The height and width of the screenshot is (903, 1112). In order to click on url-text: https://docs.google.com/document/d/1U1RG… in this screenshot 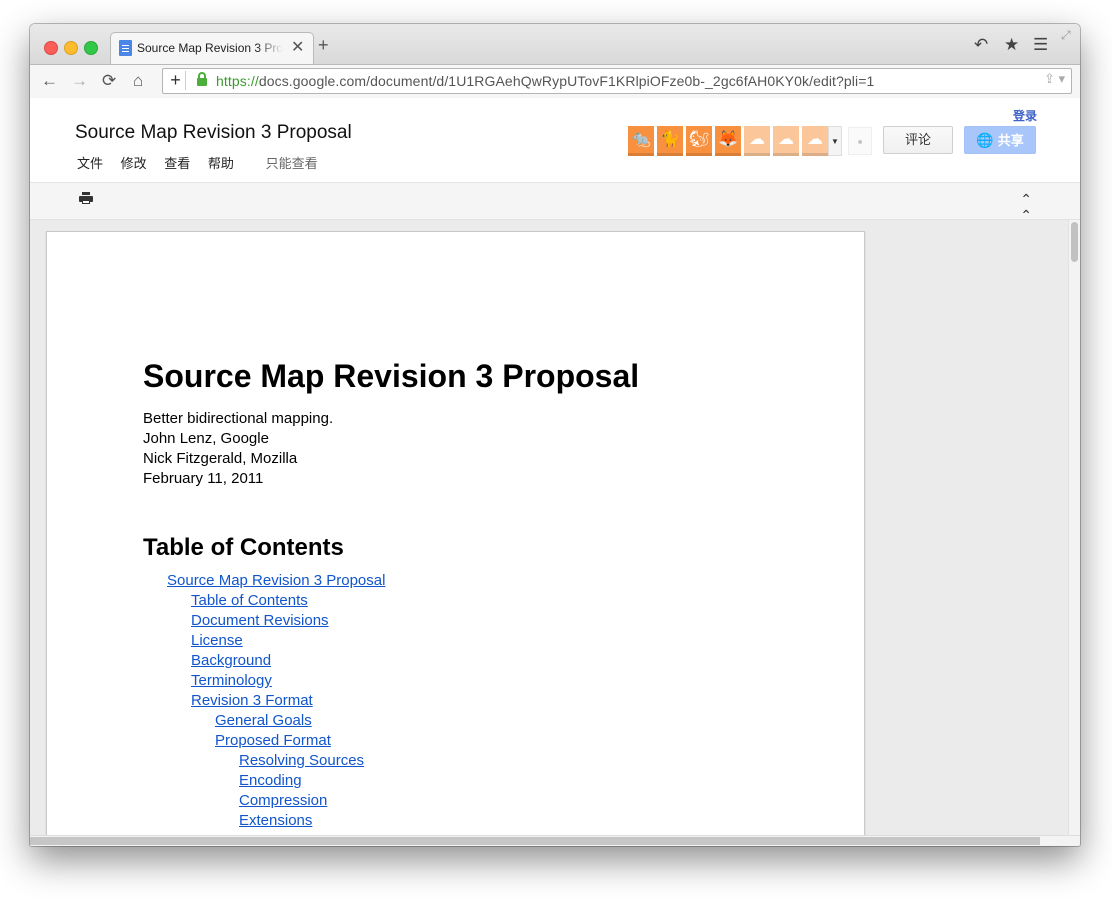, I will do `click(545, 81)`.